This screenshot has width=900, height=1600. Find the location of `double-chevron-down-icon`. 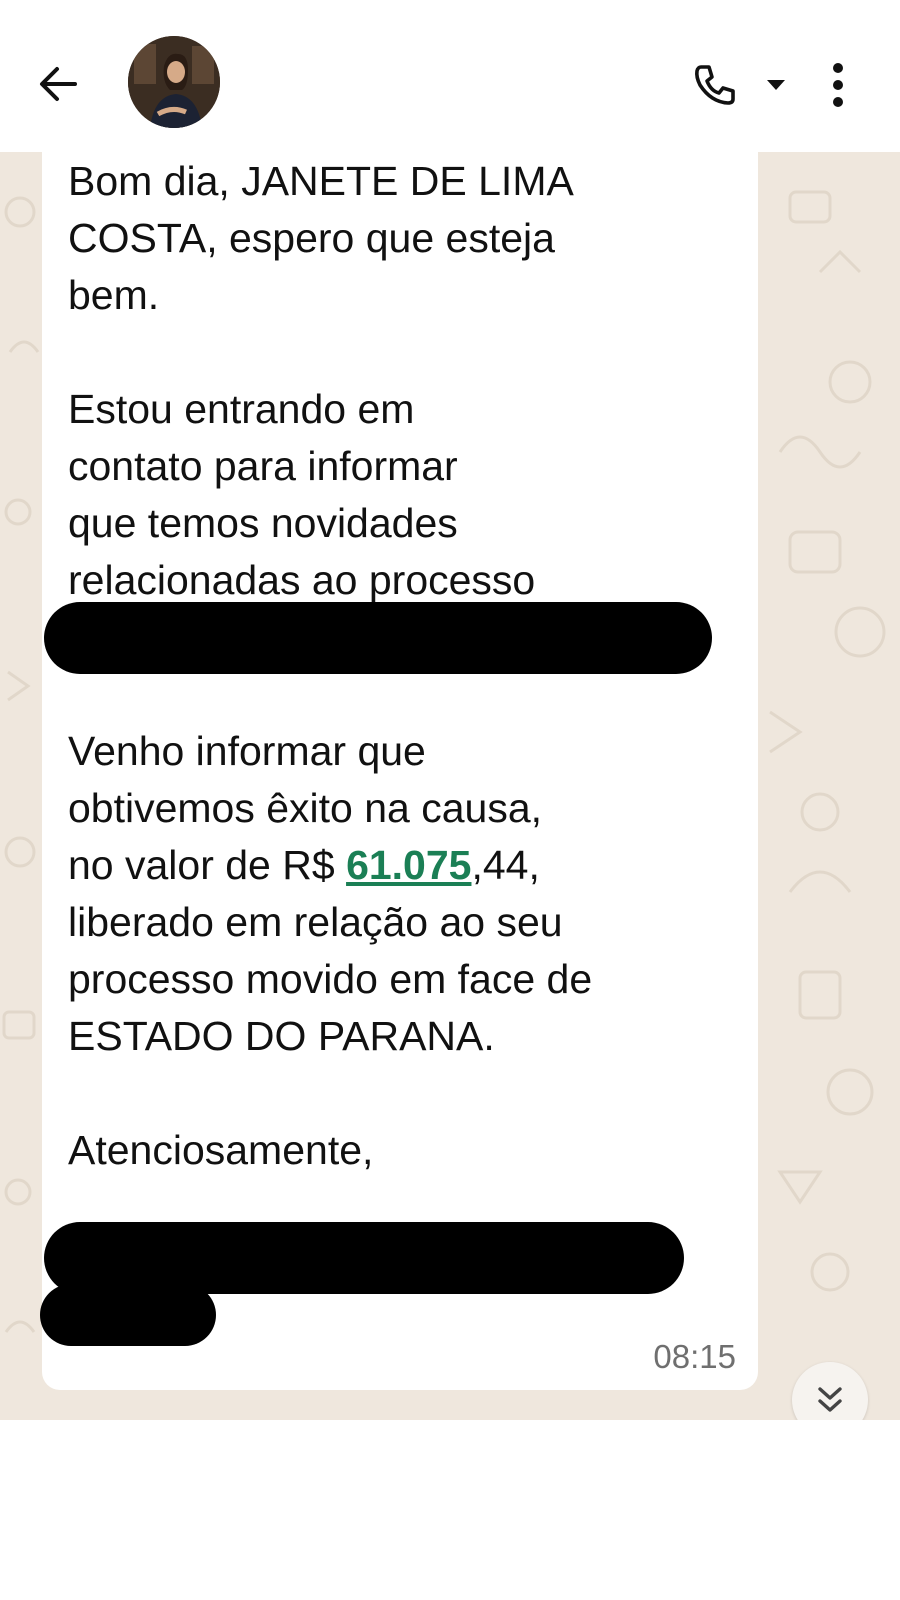

double-chevron-down-icon is located at coordinates (830, 1399).